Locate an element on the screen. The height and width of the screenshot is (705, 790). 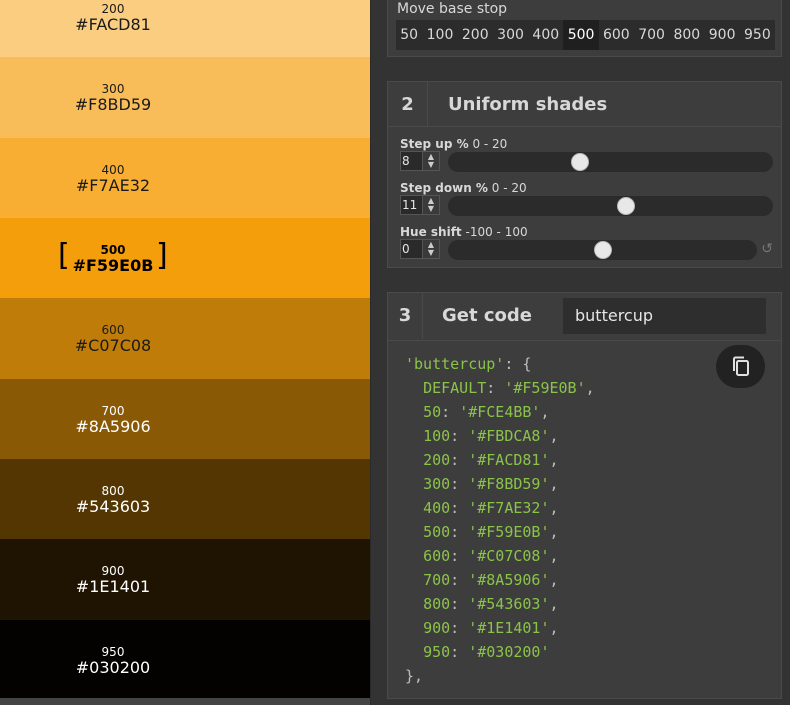
code-value: '#FBDCA8' is located at coordinates (509, 436).